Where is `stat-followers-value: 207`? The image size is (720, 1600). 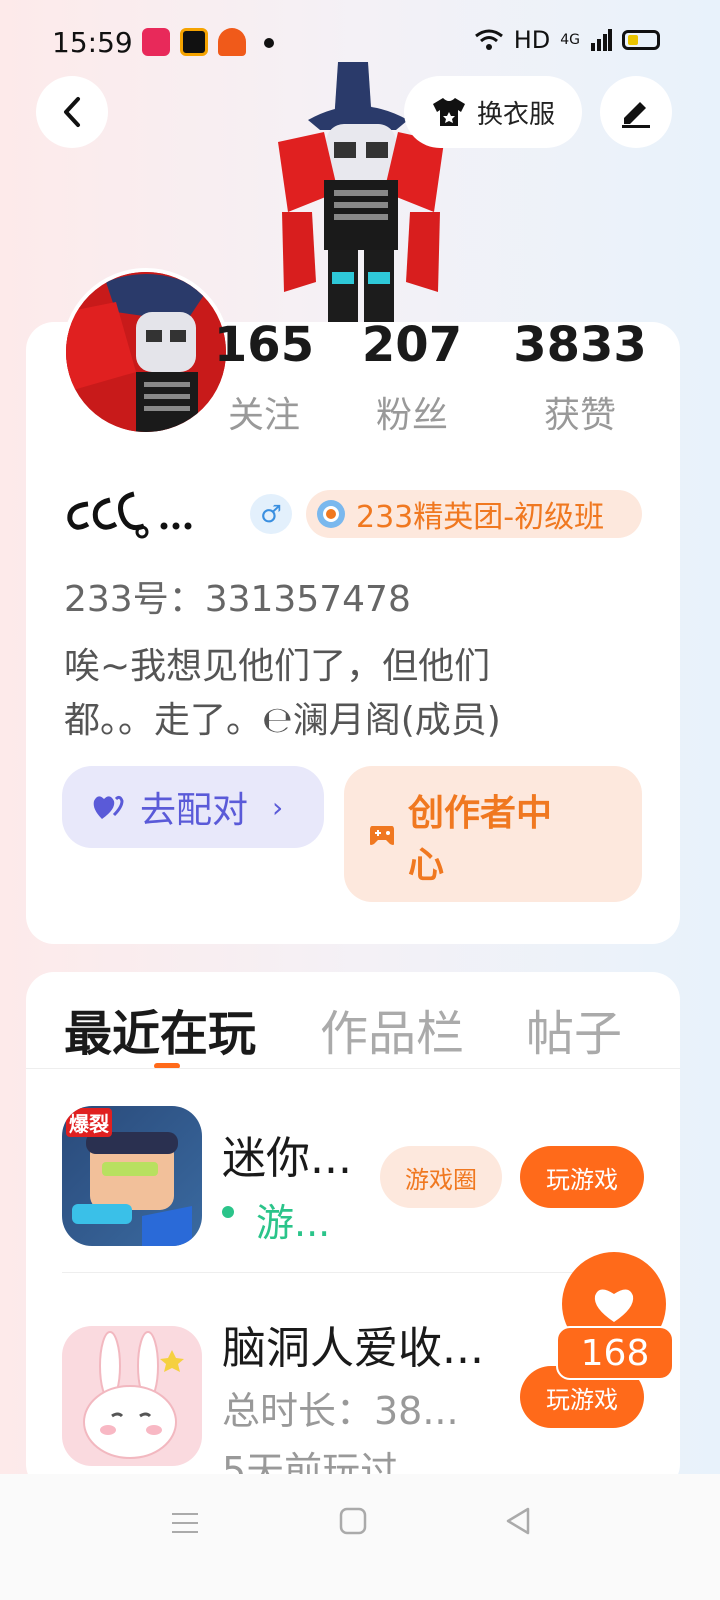 stat-followers-value: 207 is located at coordinates (412, 345).